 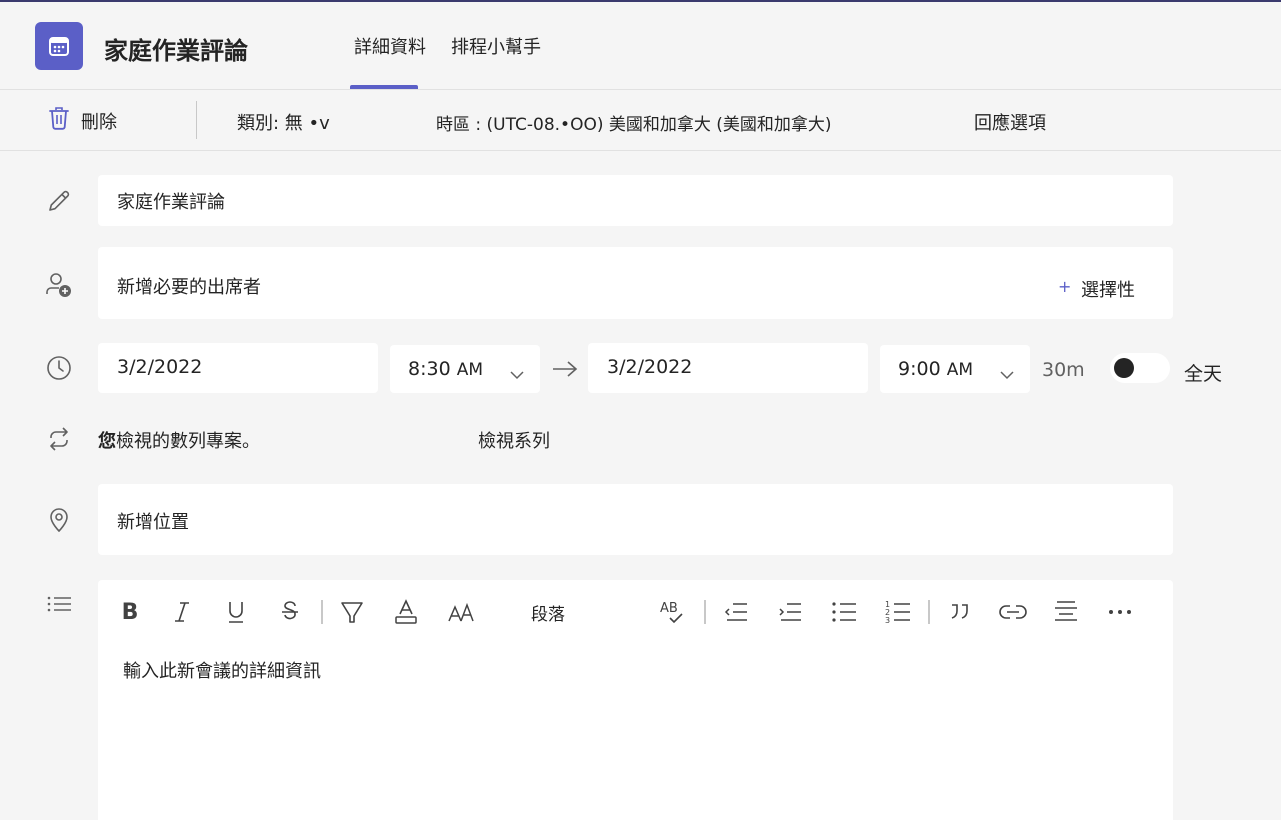 I want to click on underline-icon, so click(x=236, y=612).